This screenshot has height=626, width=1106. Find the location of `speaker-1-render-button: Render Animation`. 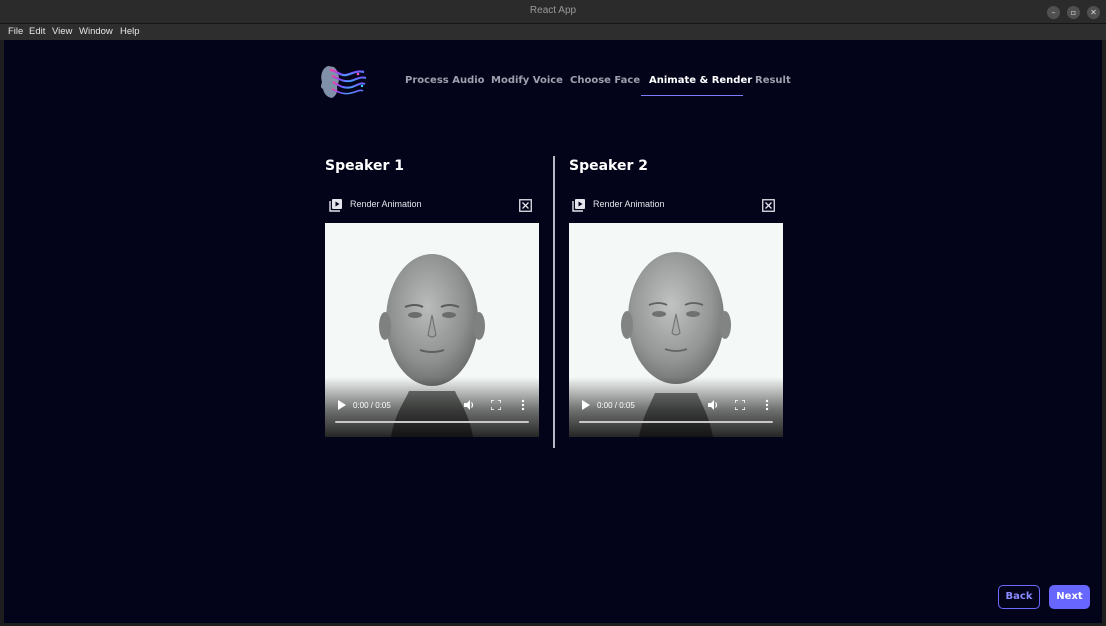

speaker-1-render-button: Render Animation is located at coordinates (386, 204).